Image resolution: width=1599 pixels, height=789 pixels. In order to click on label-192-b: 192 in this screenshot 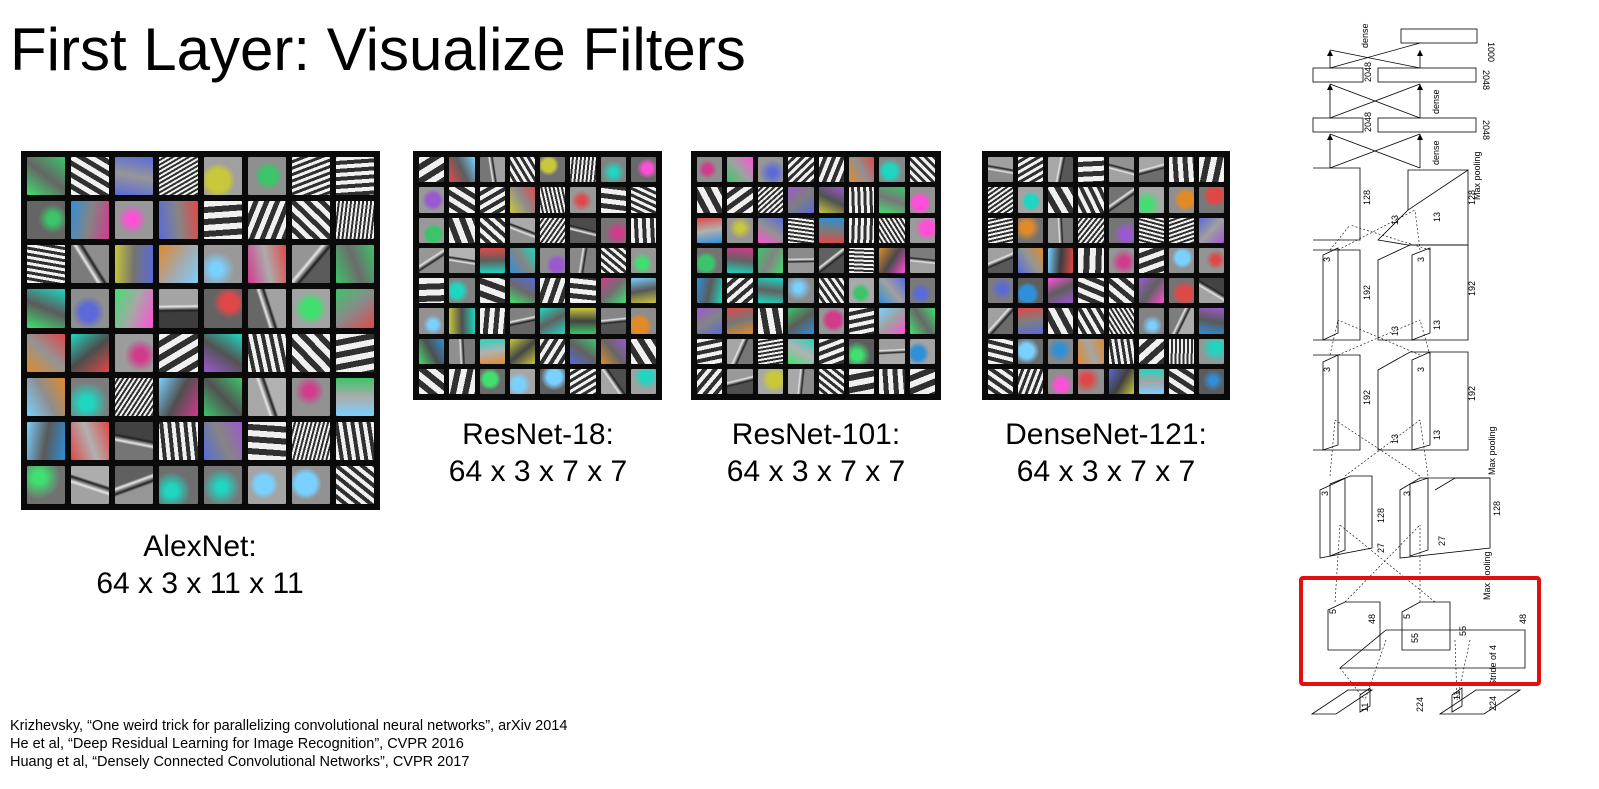, I will do `click(1472, 288)`.